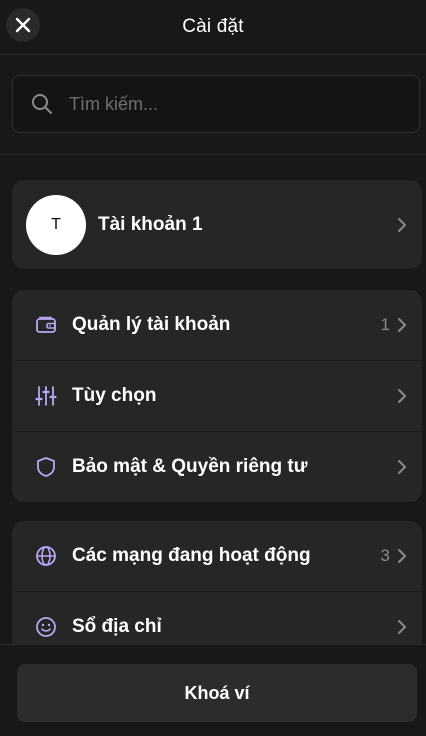  I want to click on settings-item-count: 1, so click(385, 324).